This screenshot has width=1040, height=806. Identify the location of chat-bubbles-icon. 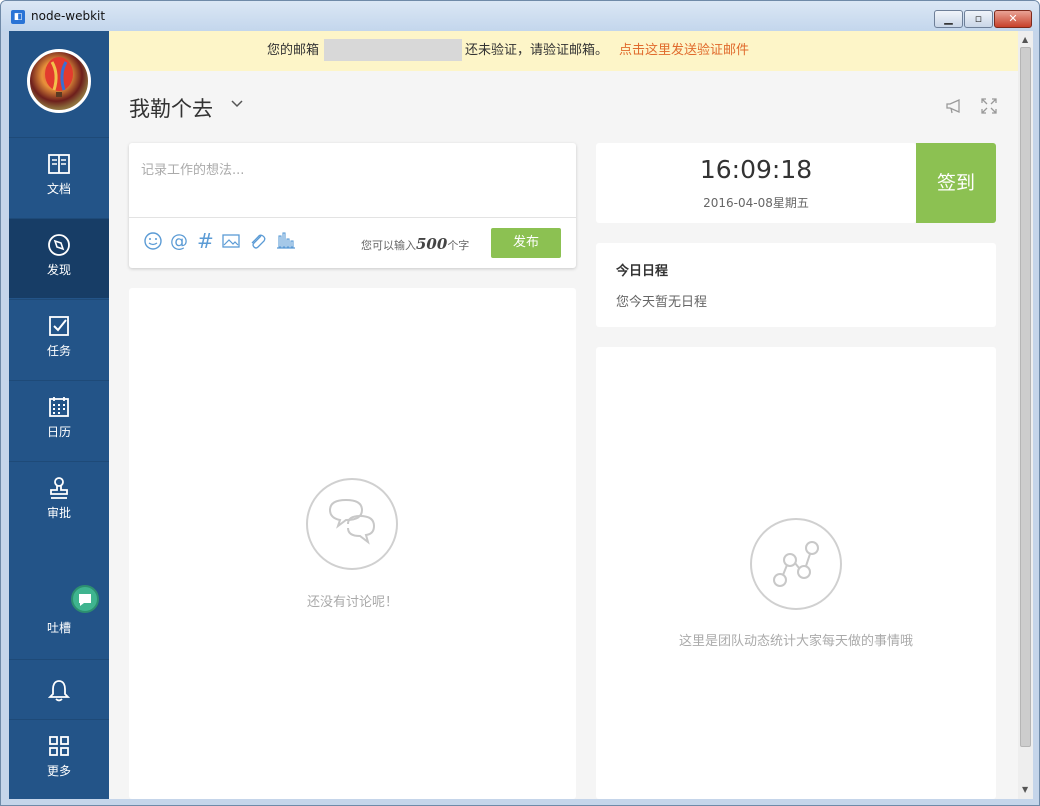
(352, 521).